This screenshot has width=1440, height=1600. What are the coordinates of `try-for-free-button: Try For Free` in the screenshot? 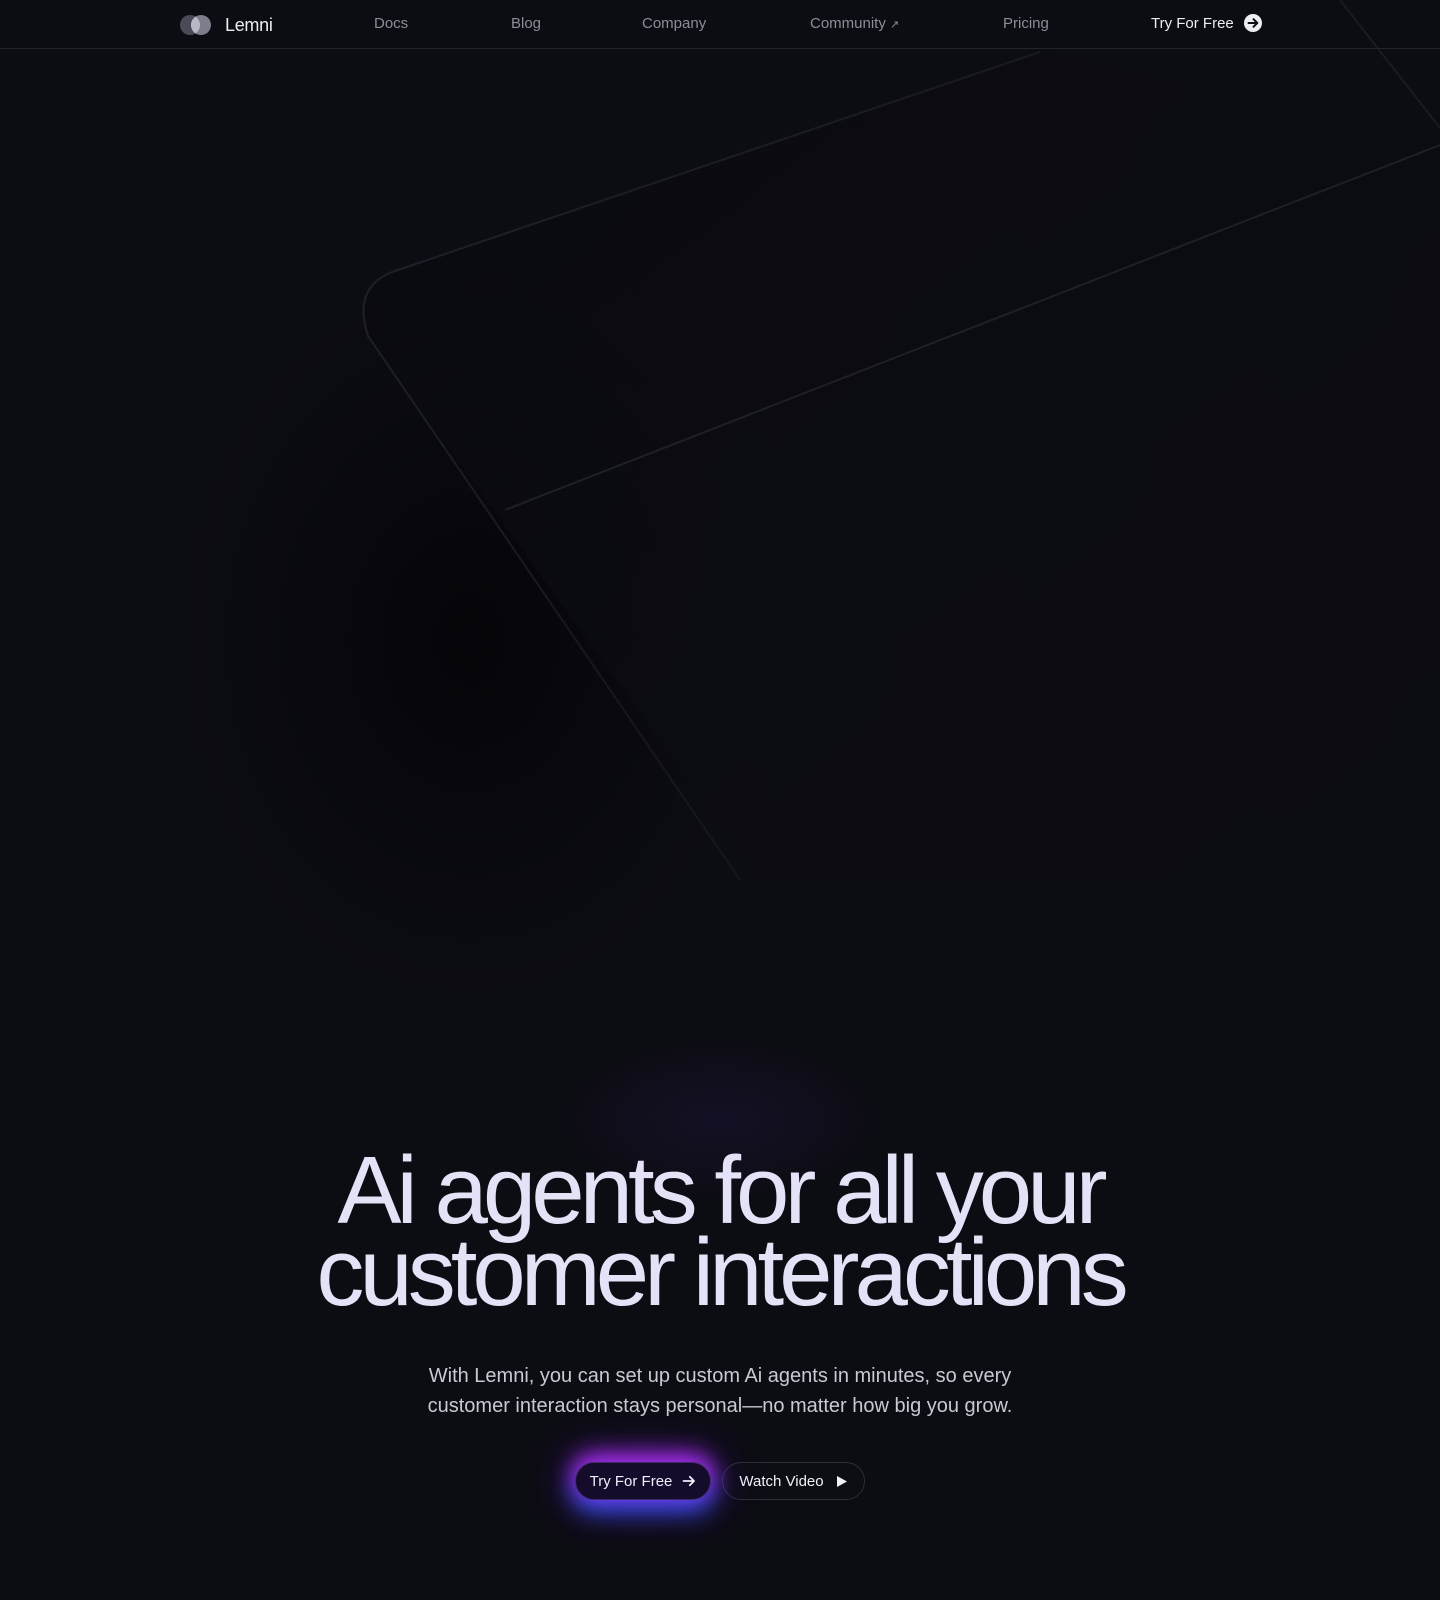 It's located at (643, 1481).